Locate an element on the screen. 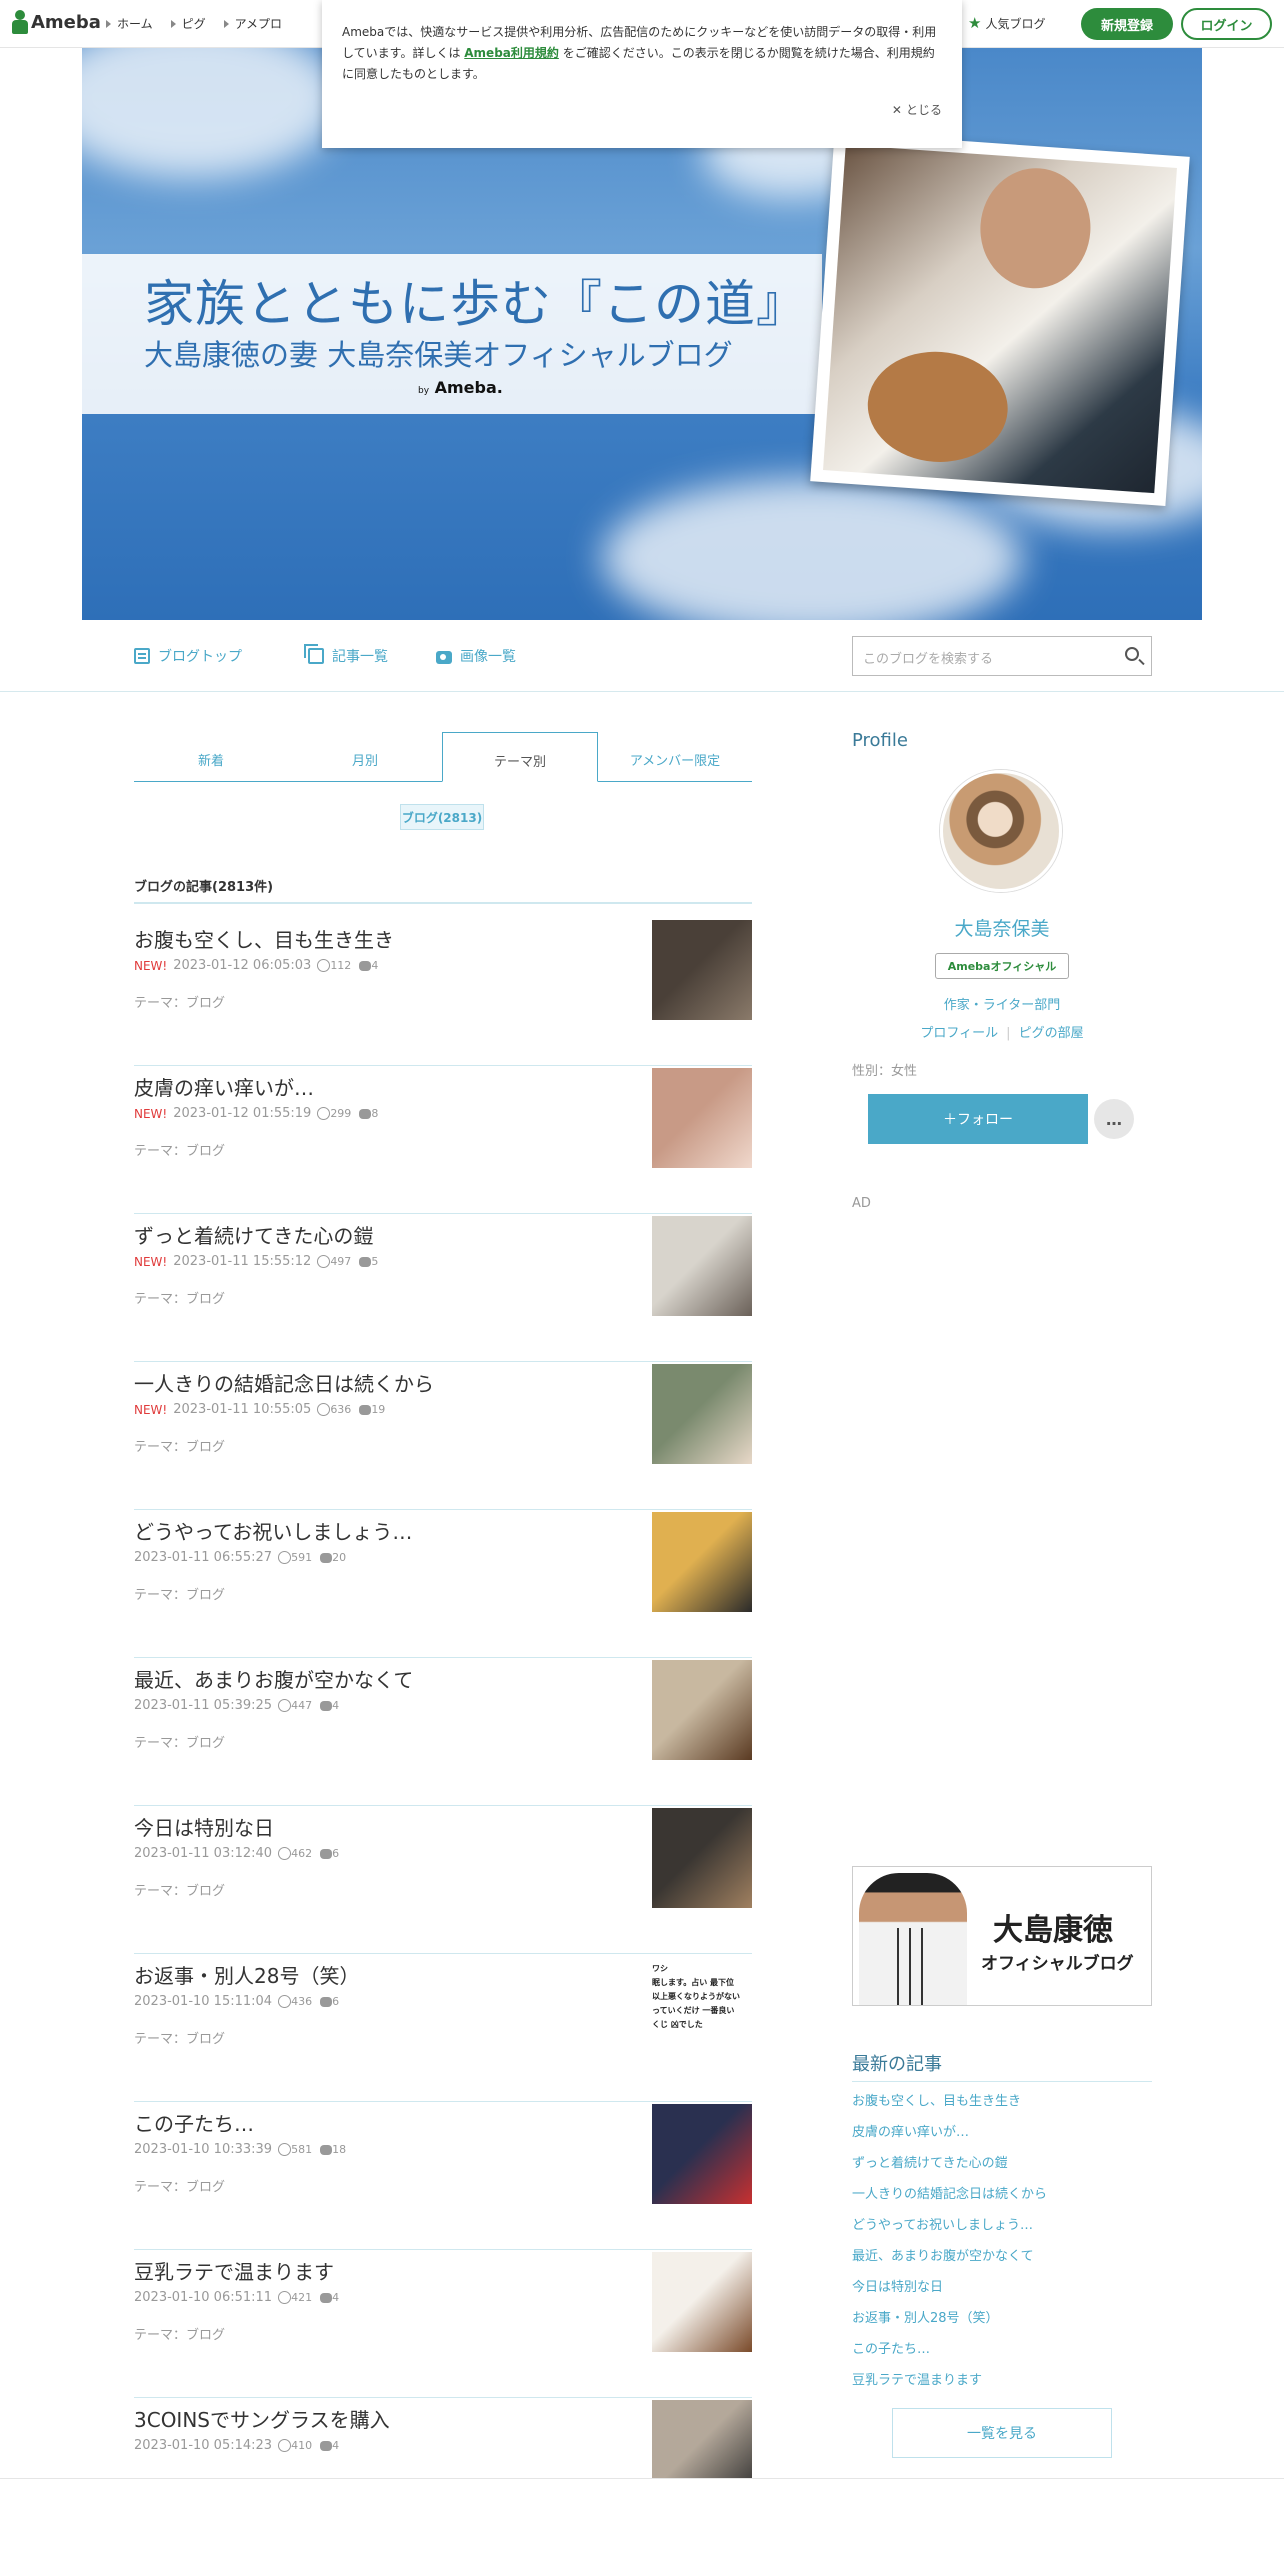  image-list-link: 画像一覧 is located at coordinates (476, 656).